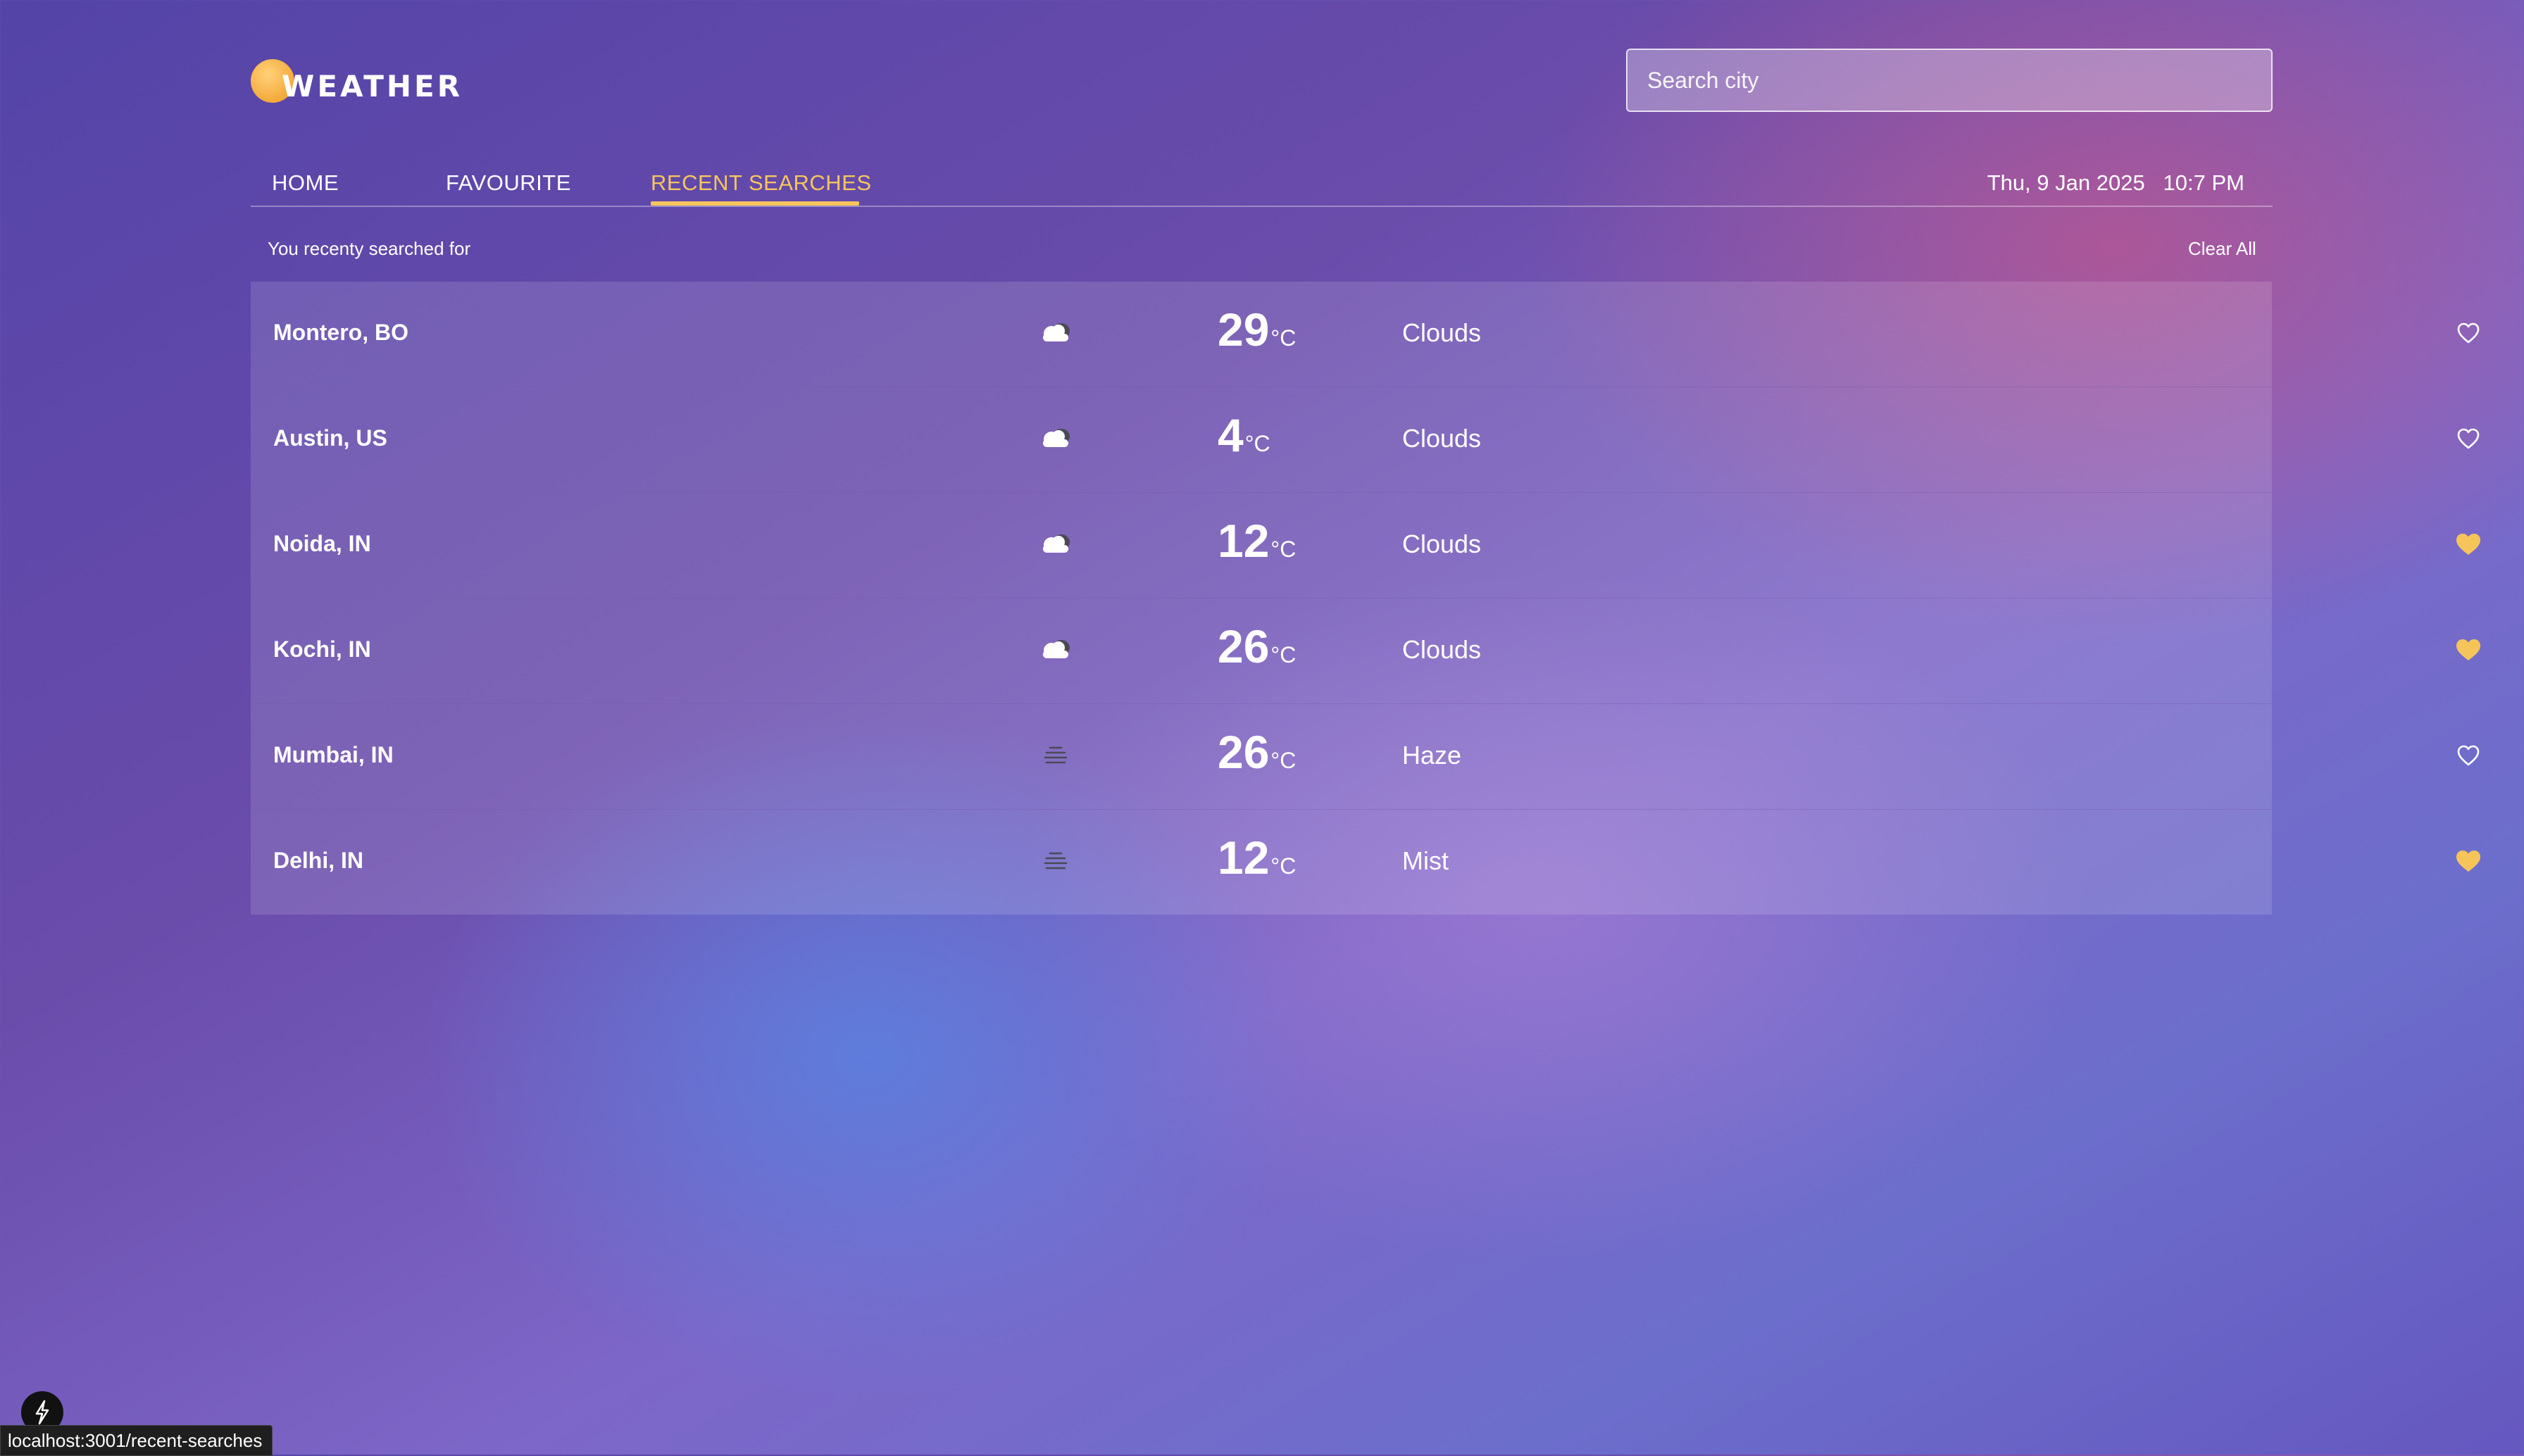  What do you see at coordinates (1365, 545) in the screenshot?
I see `recent-search-row: Noida, IN 12°C Clouds` at bounding box center [1365, 545].